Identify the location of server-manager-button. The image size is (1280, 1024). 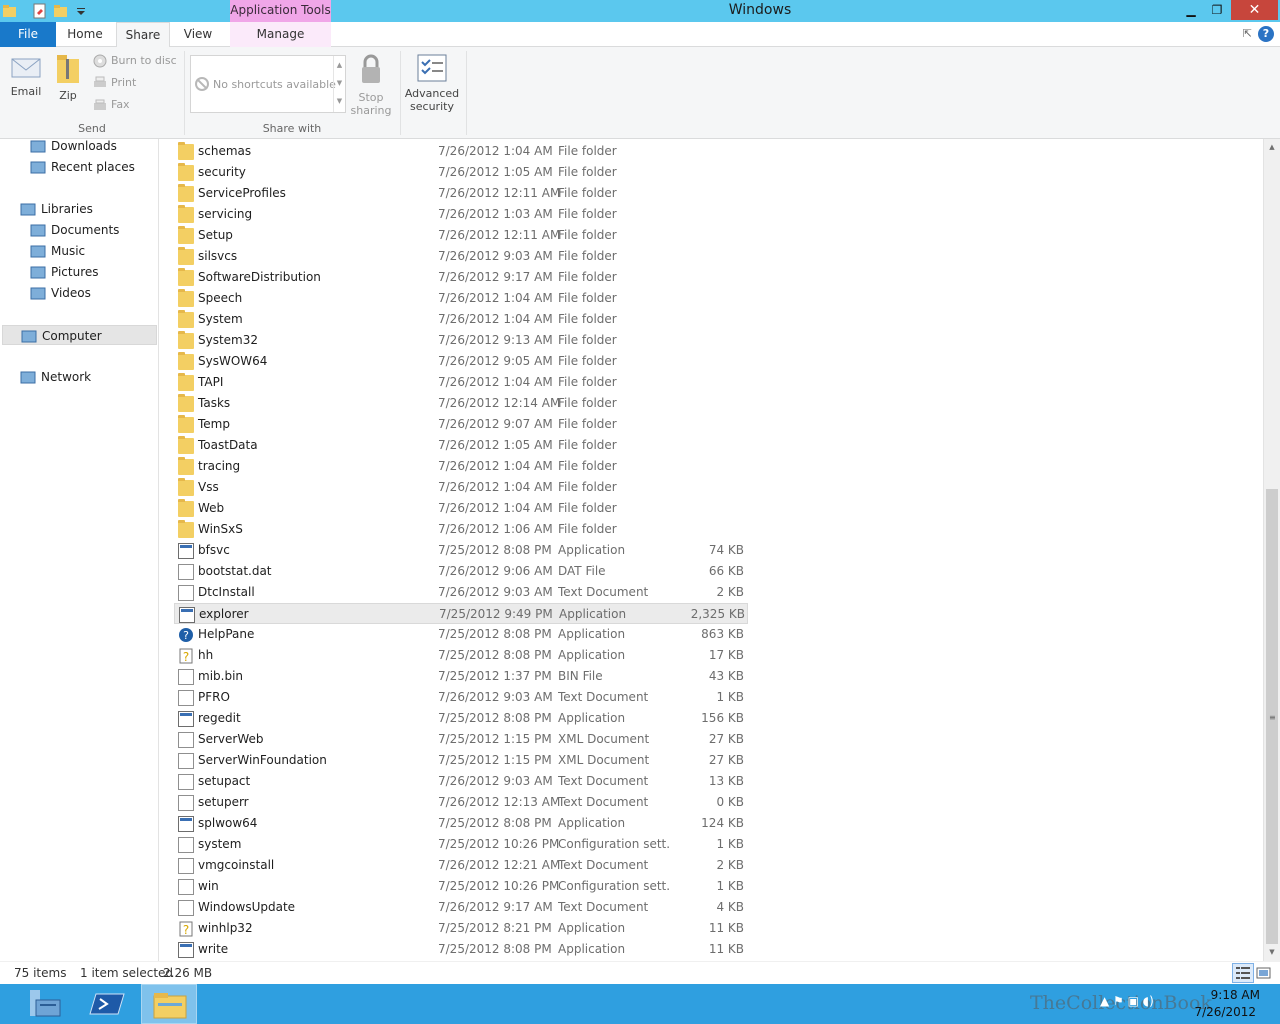
(44, 1004).